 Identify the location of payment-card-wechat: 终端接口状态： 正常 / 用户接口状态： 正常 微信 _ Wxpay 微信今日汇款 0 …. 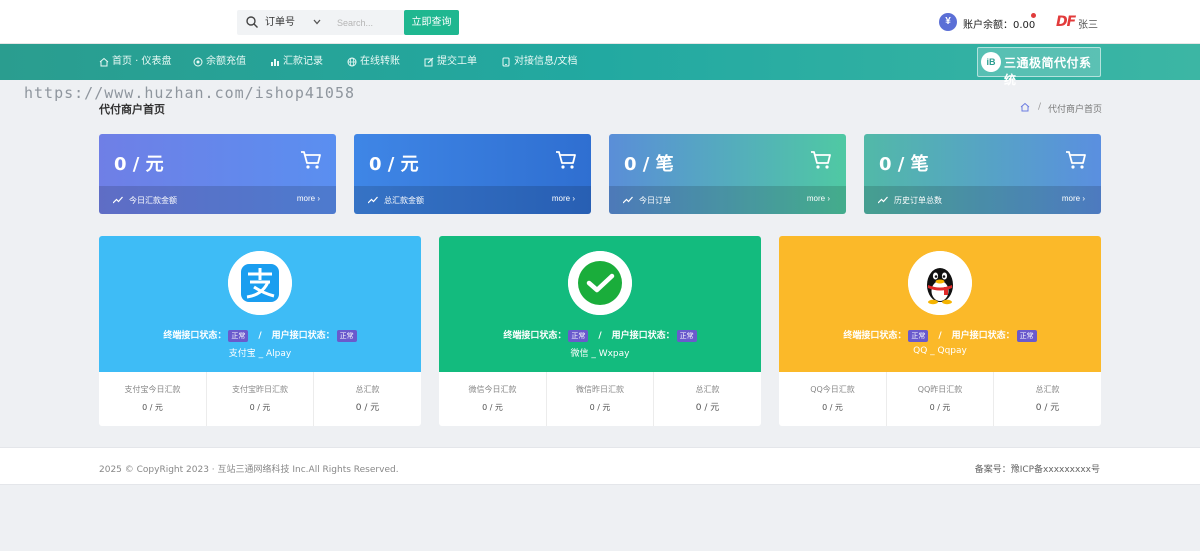
(600, 331).